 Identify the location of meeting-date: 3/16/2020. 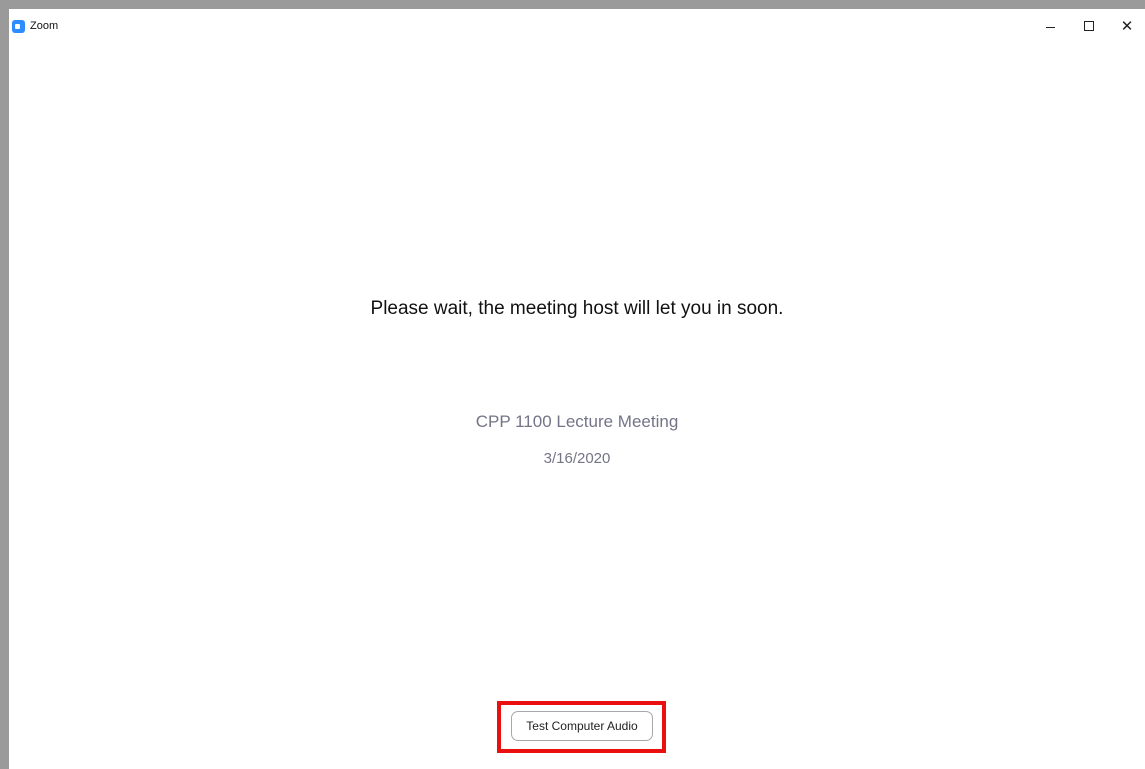
(577, 458).